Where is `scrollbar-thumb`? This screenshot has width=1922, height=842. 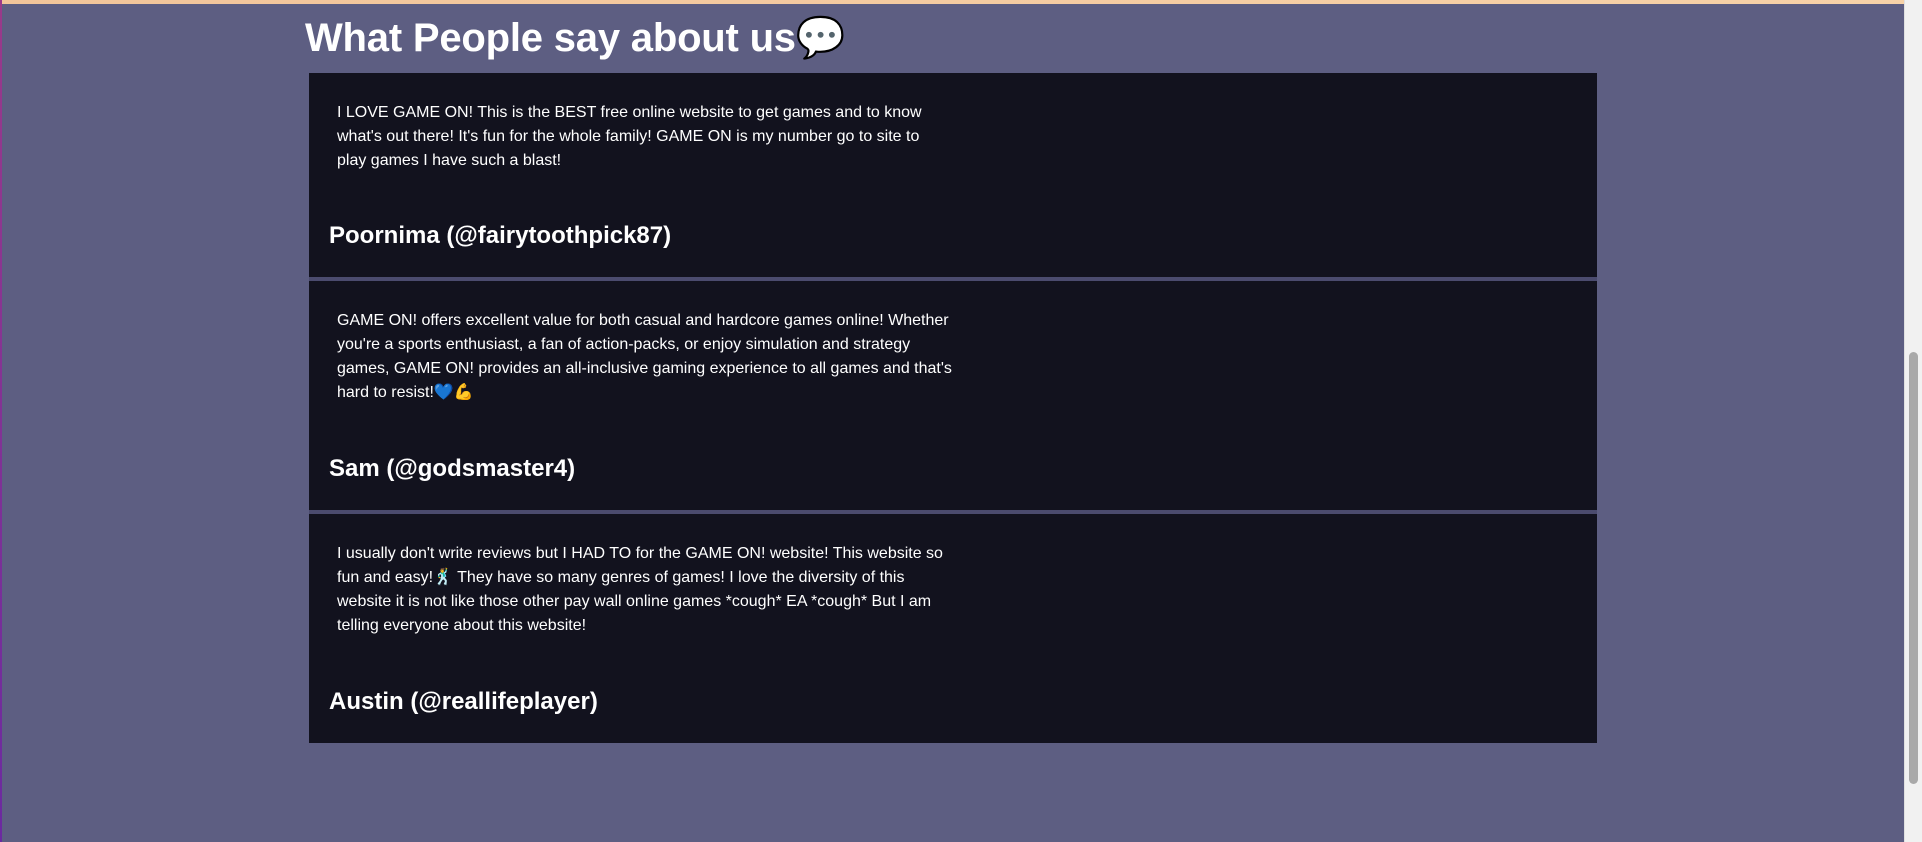
scrollbar-thumb is located at coordinates (1913, 568).